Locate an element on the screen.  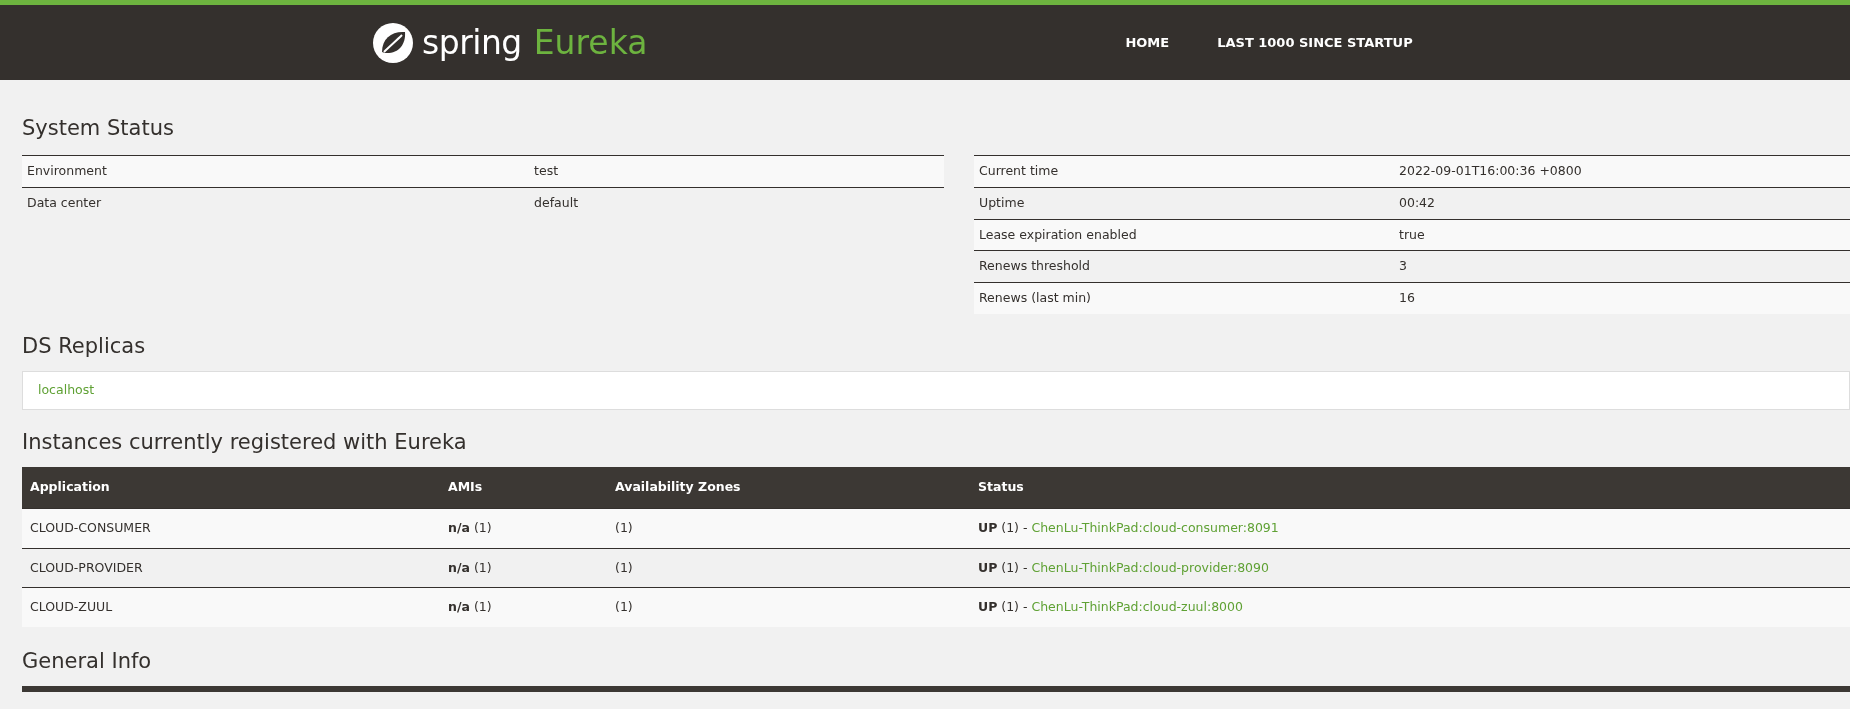
table-cell: Renews threshold is located at coordinates (1184, 266).